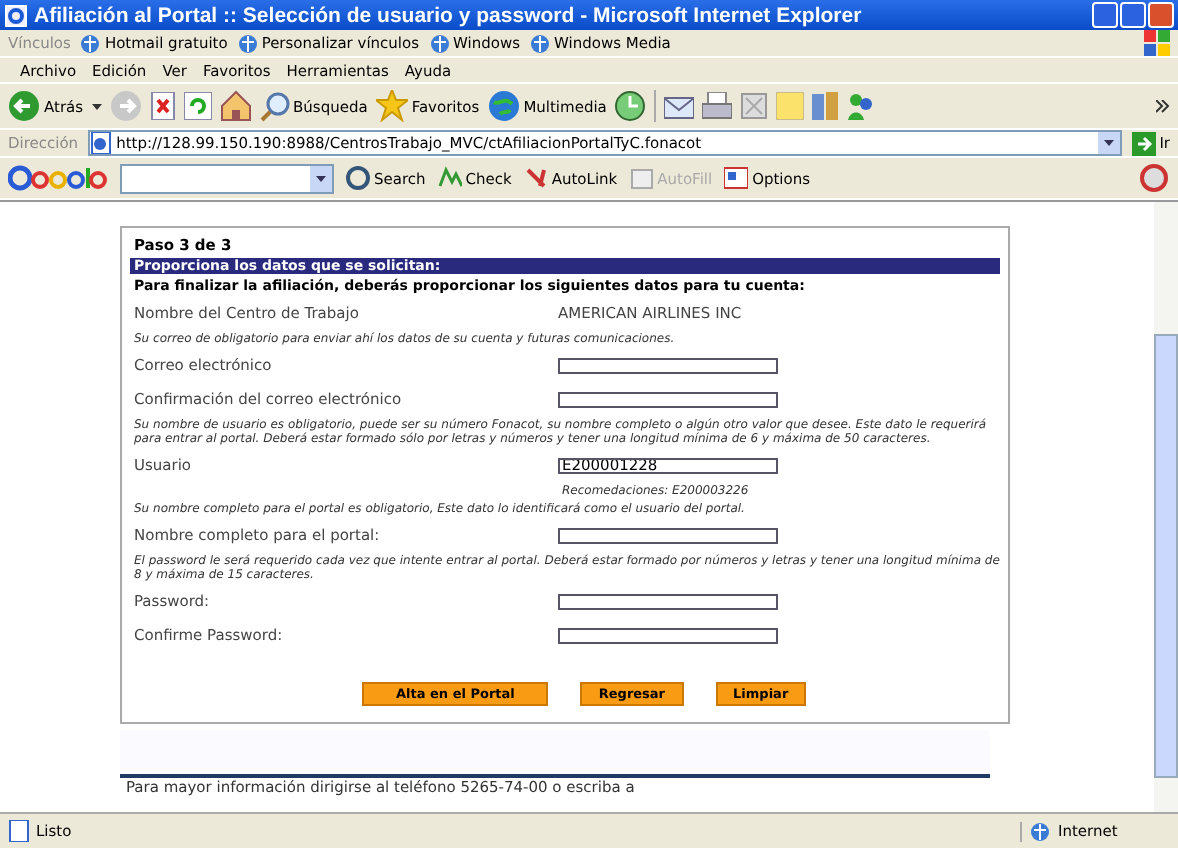 The height and width of the screenshot is (848, 1178). What do you see at coordinates (96, 106) in the screenshot?
I see `dropdown-caret-icon` at bounding box center [96, 106].